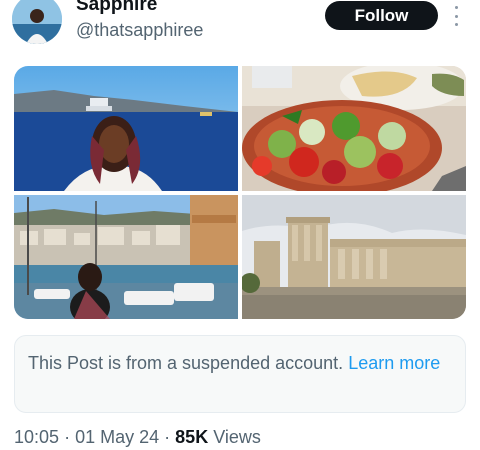 The width and height of the screenshot is (480, 450). What do you see at coordinates (237, 437) in the screenshot?
I see `views-label: Views` at bounding box center [237, 437].